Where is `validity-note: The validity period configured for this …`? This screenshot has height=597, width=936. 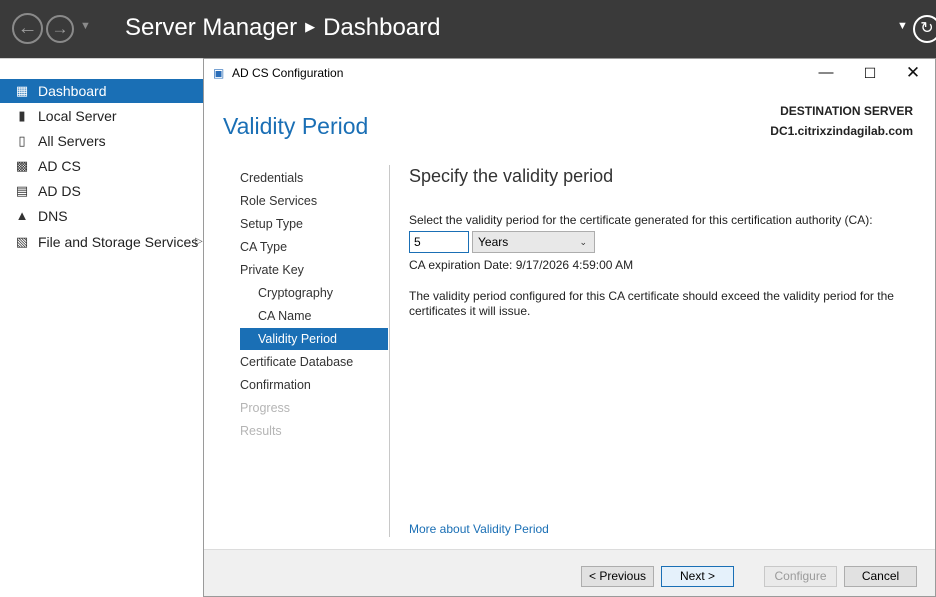 validity-note: The validity period configured for this … is located at coordinates (651, 303).